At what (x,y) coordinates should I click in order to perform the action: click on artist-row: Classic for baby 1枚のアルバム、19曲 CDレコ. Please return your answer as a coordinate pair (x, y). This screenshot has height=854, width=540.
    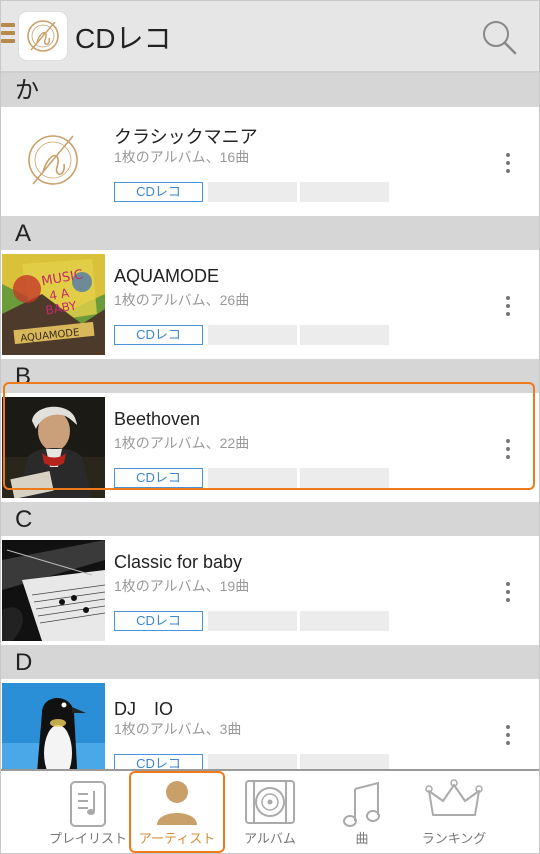
    Looking at the image, I should click on (270, 590).